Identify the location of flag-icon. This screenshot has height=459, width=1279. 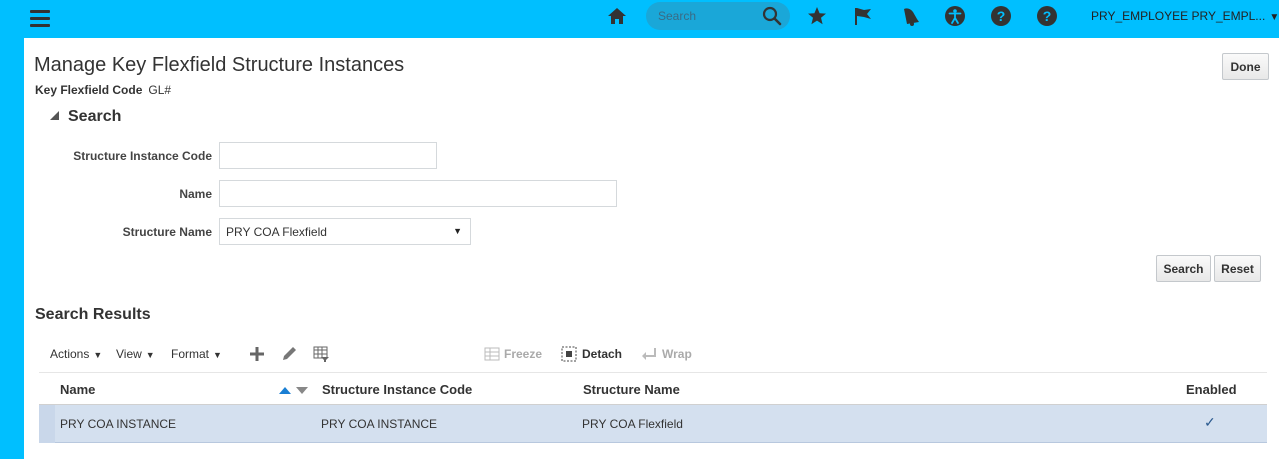
(863, 16).